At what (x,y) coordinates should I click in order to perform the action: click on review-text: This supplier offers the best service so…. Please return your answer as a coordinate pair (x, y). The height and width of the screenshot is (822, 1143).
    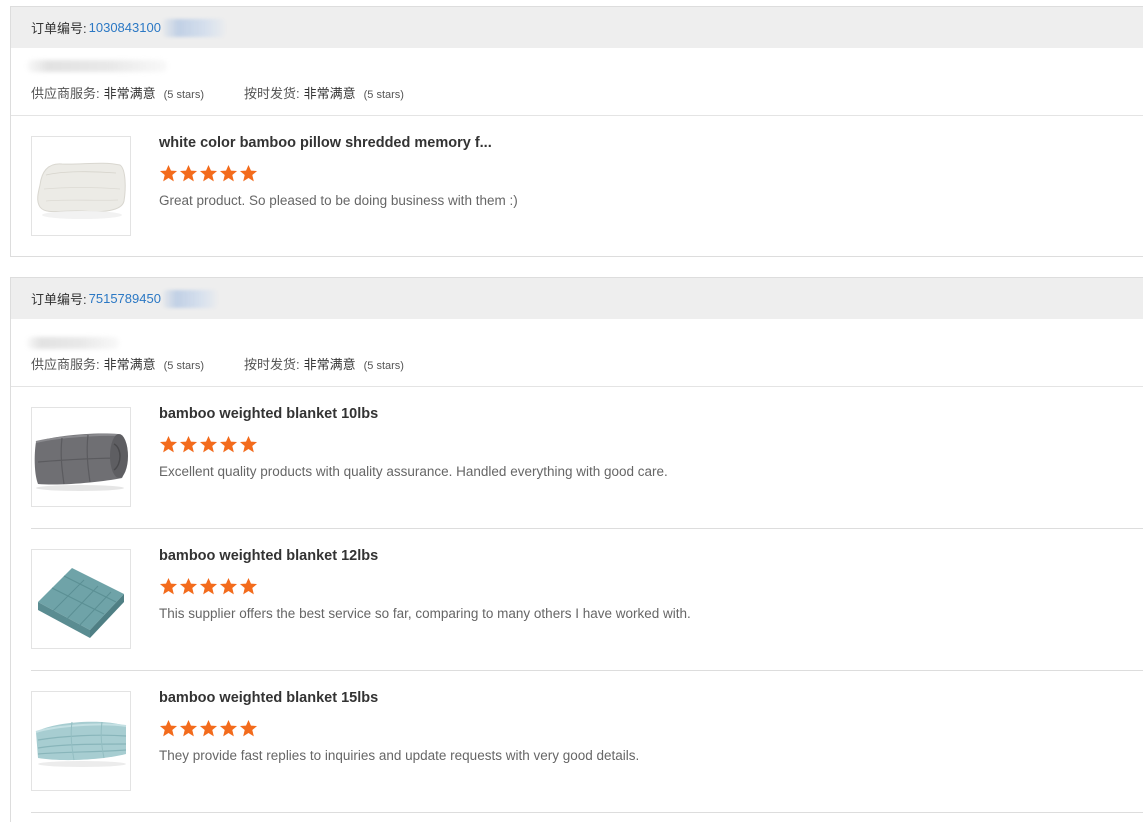
    Looking at the image, I should click on (425, 613).